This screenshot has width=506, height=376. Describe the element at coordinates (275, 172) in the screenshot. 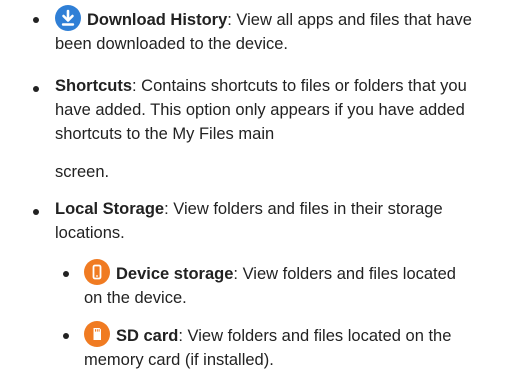

I see `shortcuts-desc-continued: screen.` at that location.